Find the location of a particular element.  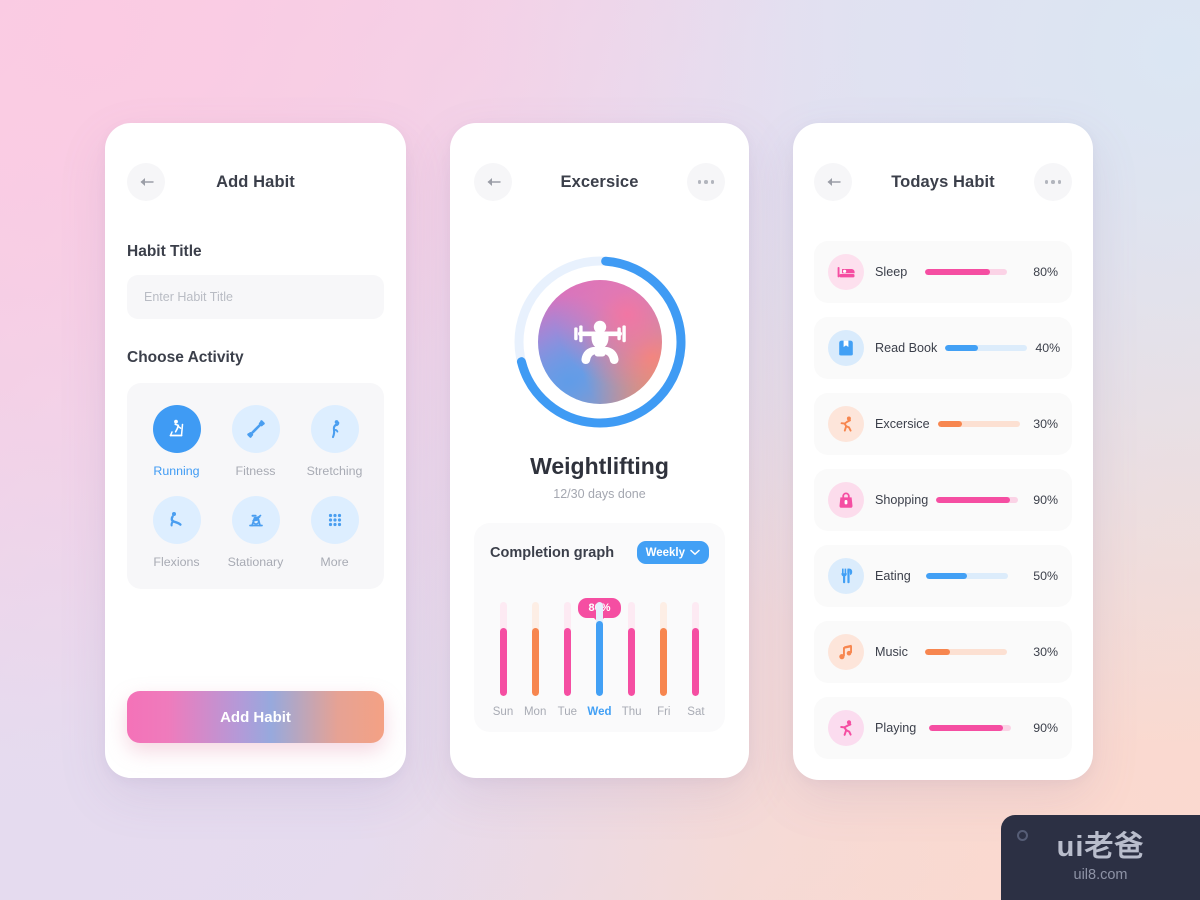

choose-activity-label: Choose Activity is located at coordinates (185, 357).